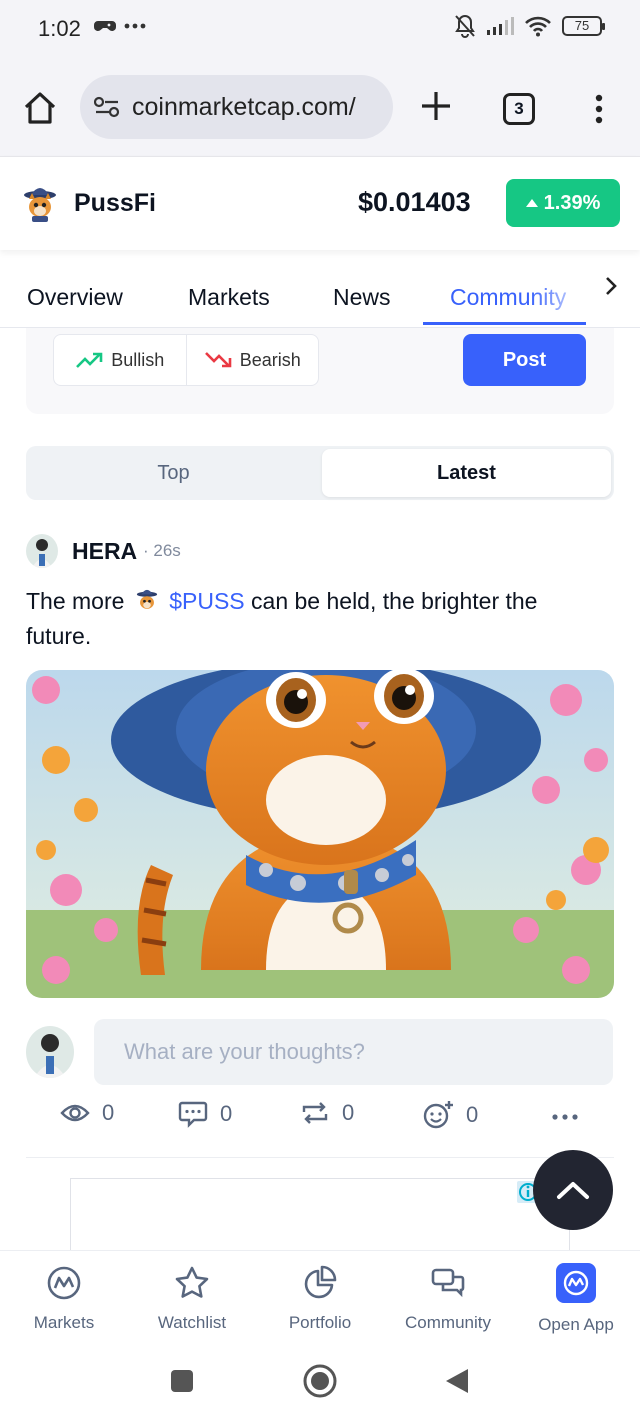 The height and width of the screenshot is (1422, 640). I want to click on repost-button: 0, so click(327, 1113).